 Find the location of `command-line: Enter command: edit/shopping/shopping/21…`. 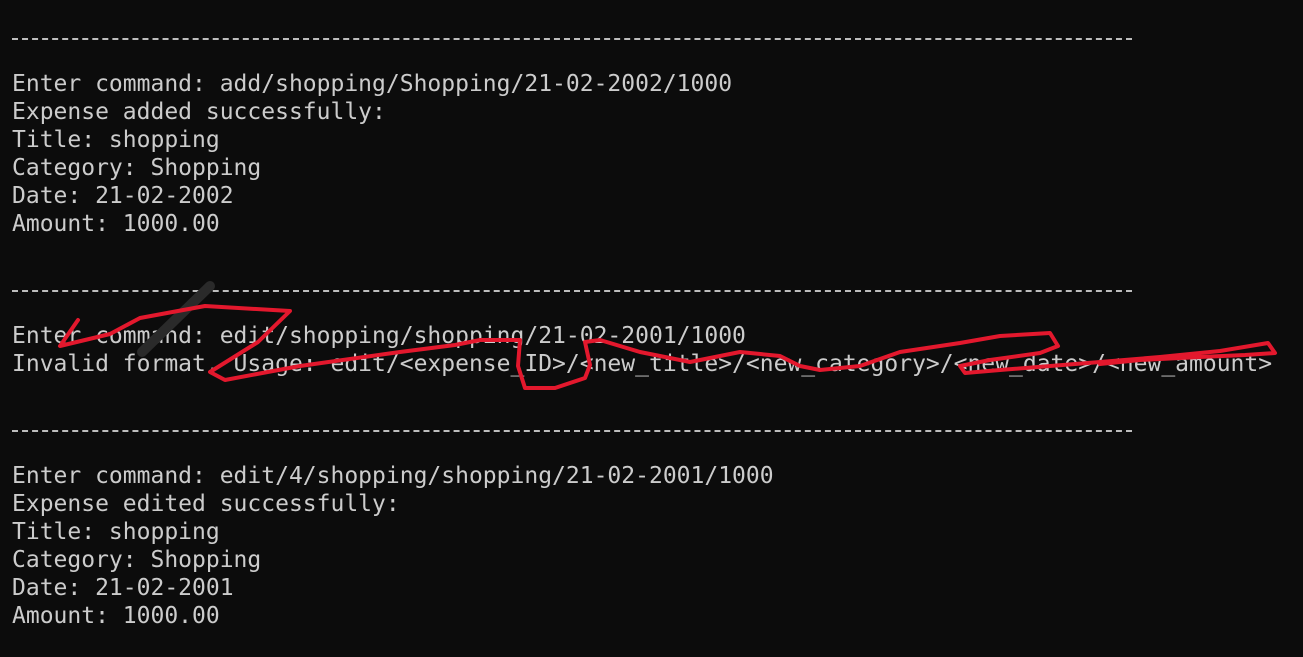

command-line: Enter command: edit/shopping/shopping/21… is located at coordinates (379, 336).